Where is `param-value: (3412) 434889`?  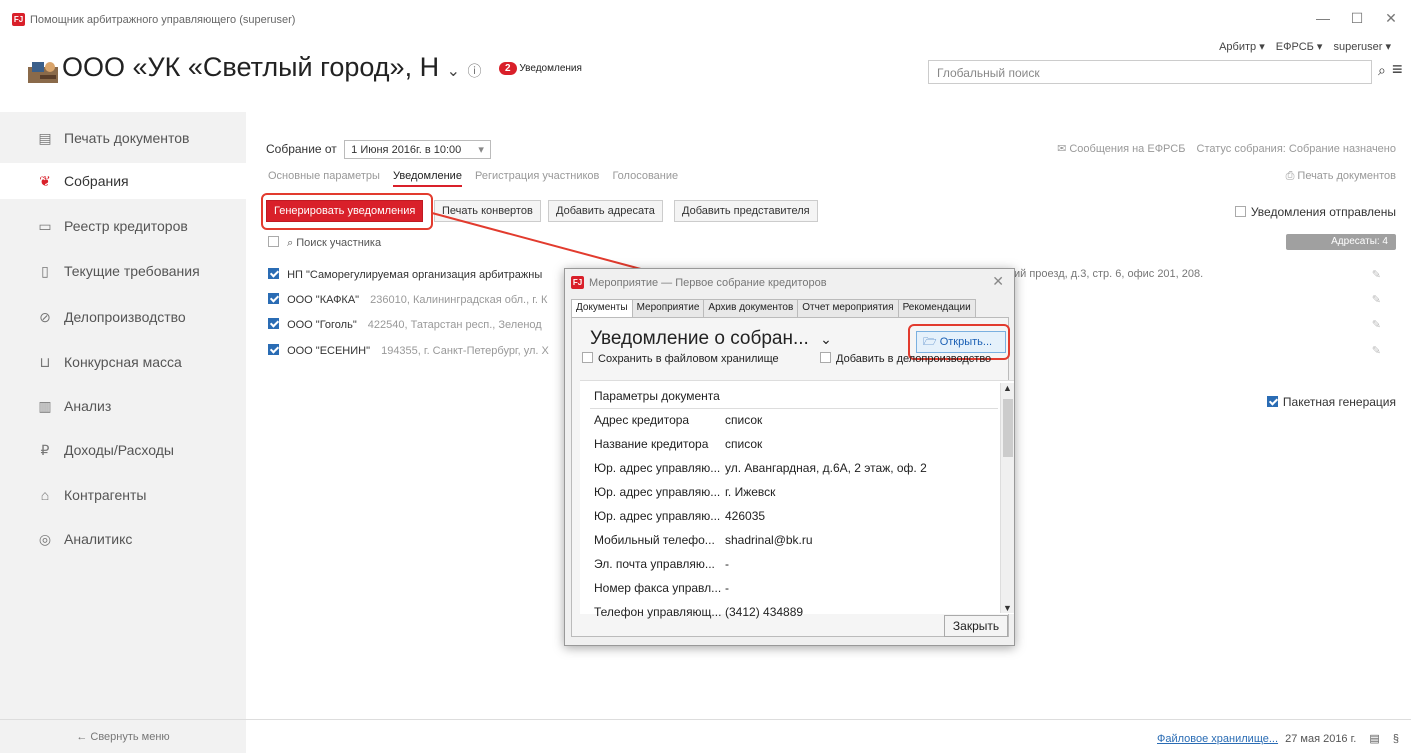 param-value: (3412) 434889 is located at coordinates (764, 612).